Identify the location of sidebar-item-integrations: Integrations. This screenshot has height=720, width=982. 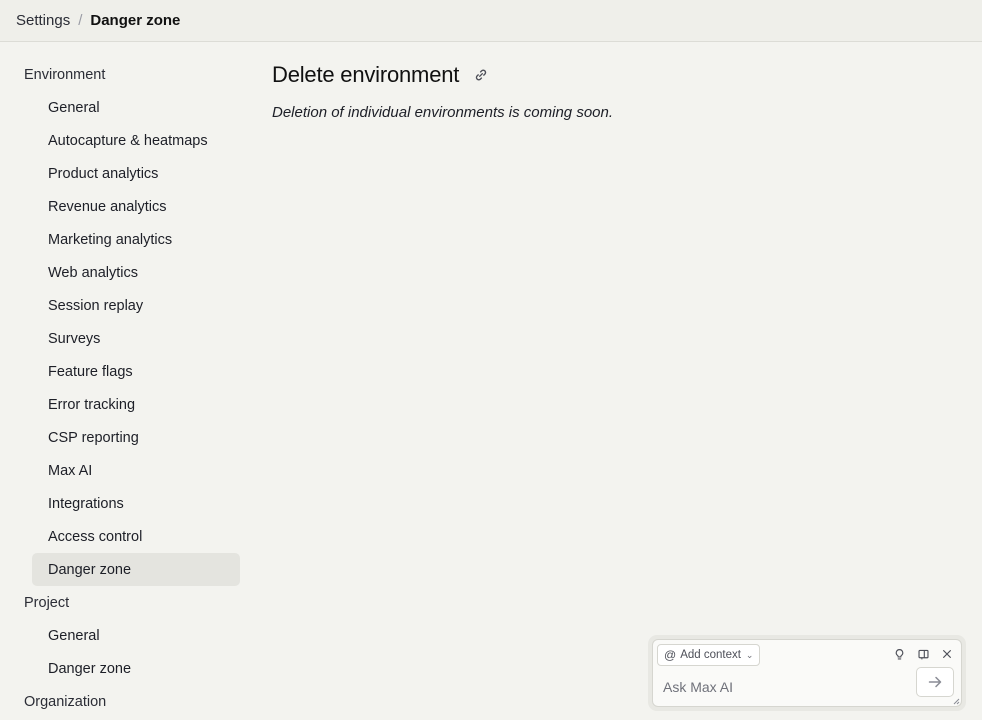
(136, 503).